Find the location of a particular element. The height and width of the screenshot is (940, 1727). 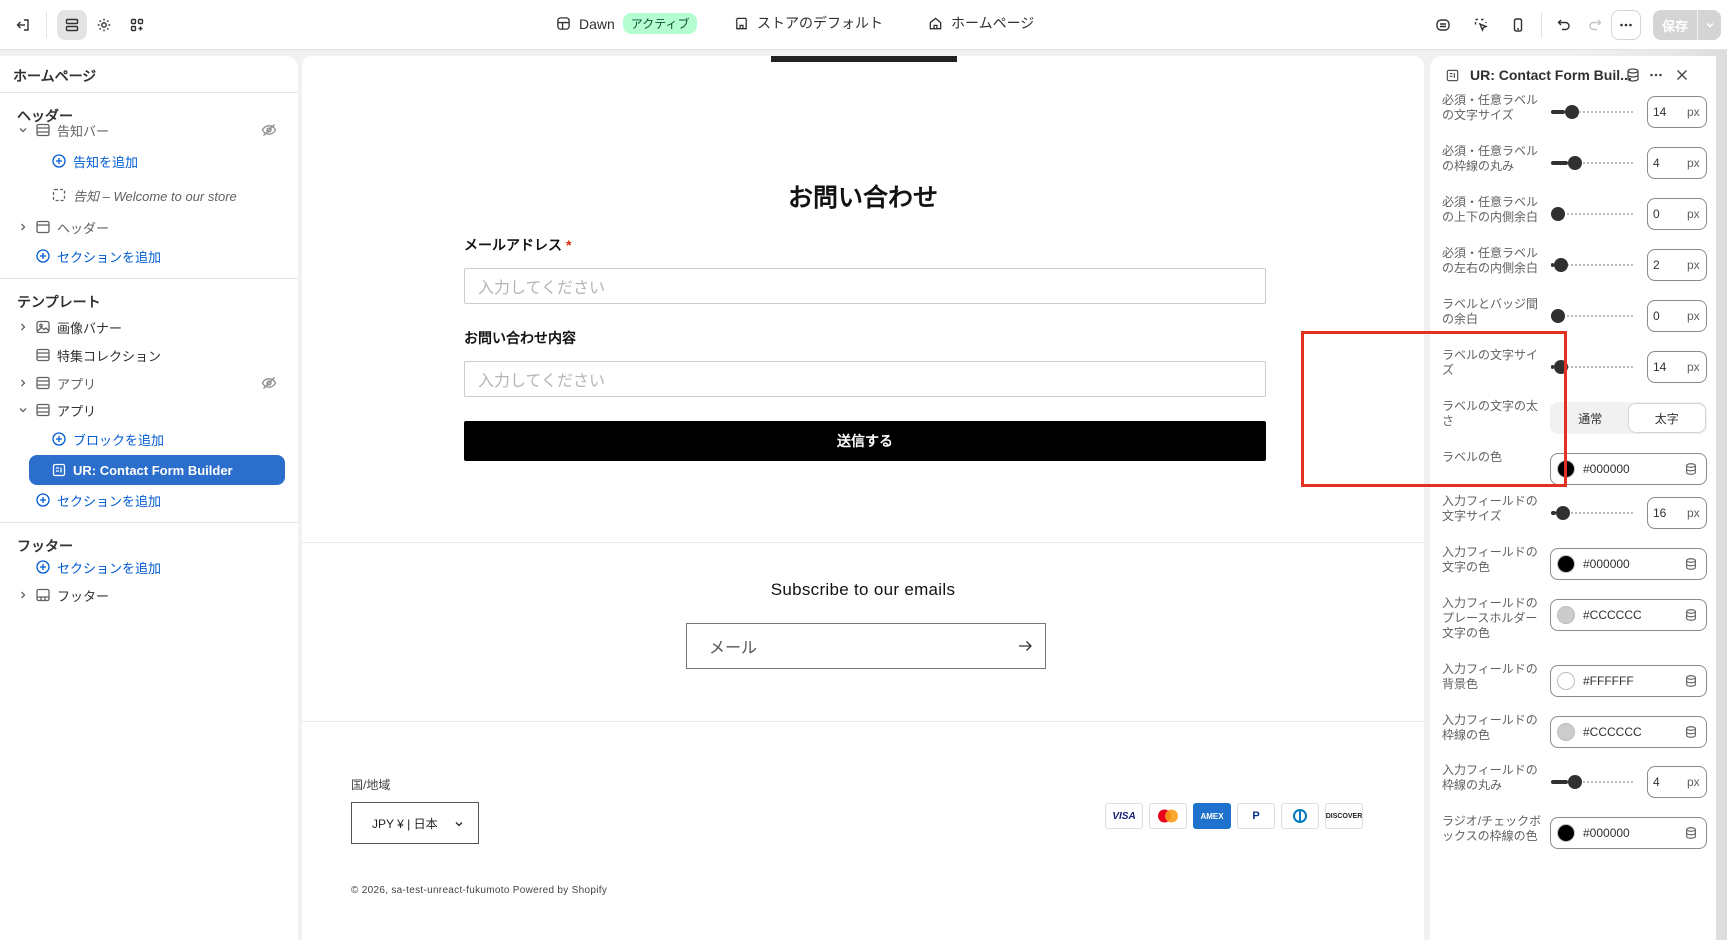

email-field: 入力してください is located at coordinates (865, 286).